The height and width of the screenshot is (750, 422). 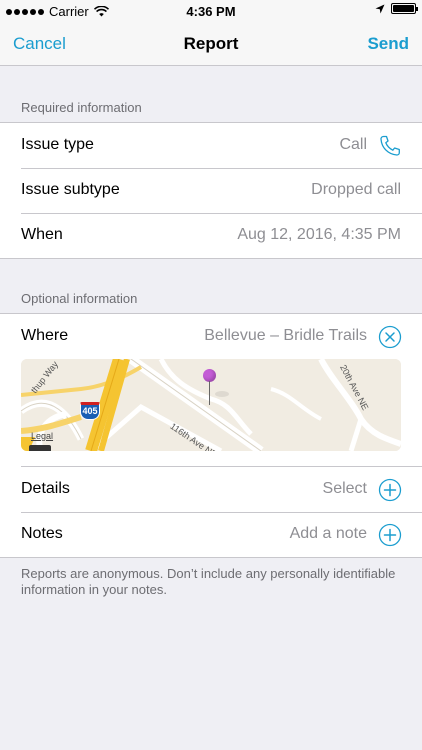 I want to click on battery-icon, so click(x=404, y=8).